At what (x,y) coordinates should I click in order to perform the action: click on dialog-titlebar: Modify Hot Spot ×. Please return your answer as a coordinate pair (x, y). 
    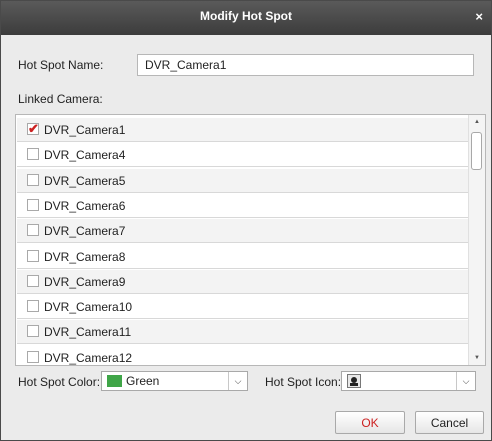
    Looking at the image, I should click on (246, 18).